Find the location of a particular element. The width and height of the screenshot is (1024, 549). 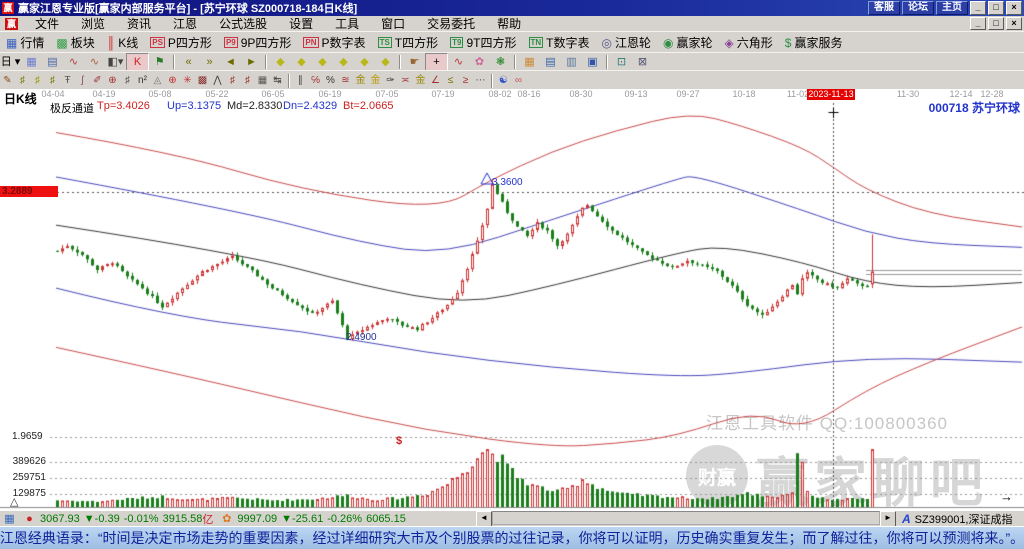

p9-square-button: P9 9P四方形 is located at coordinates (257, 43).